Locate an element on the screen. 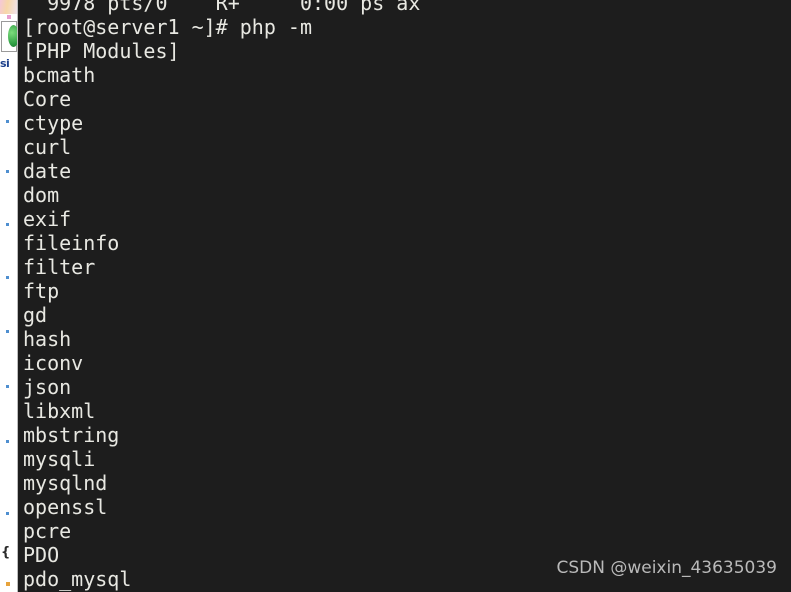 The height and width of the screenshot is (592, 791). php-module-entry: hash is located at coordinates (47, 339).